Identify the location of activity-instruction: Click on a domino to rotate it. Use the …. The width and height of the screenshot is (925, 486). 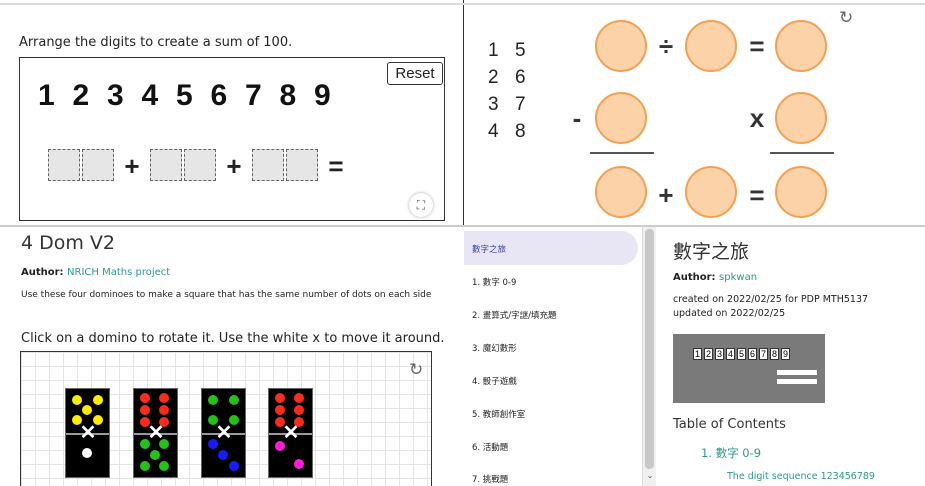
(233, 338).